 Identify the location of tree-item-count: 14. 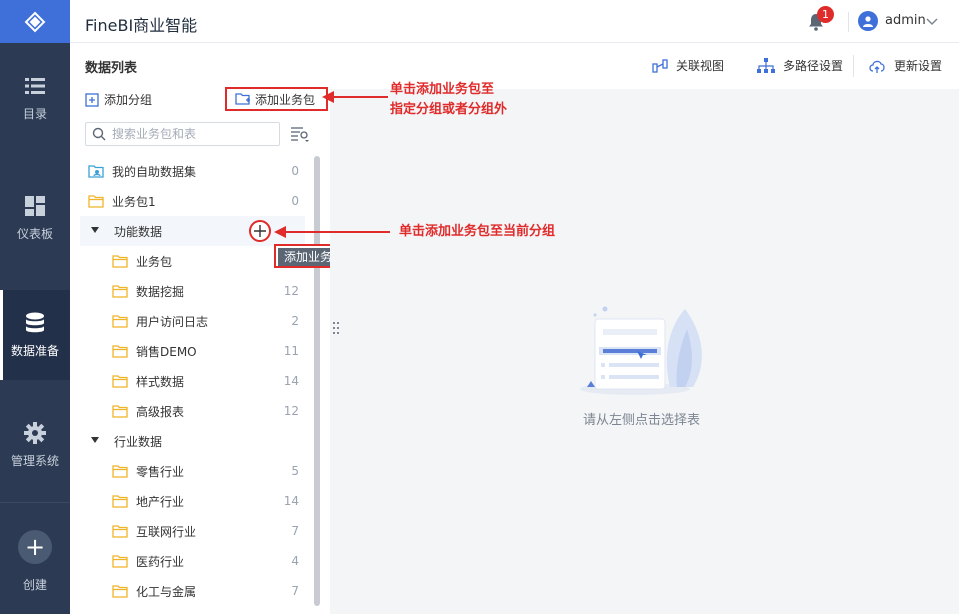
(291, 381).